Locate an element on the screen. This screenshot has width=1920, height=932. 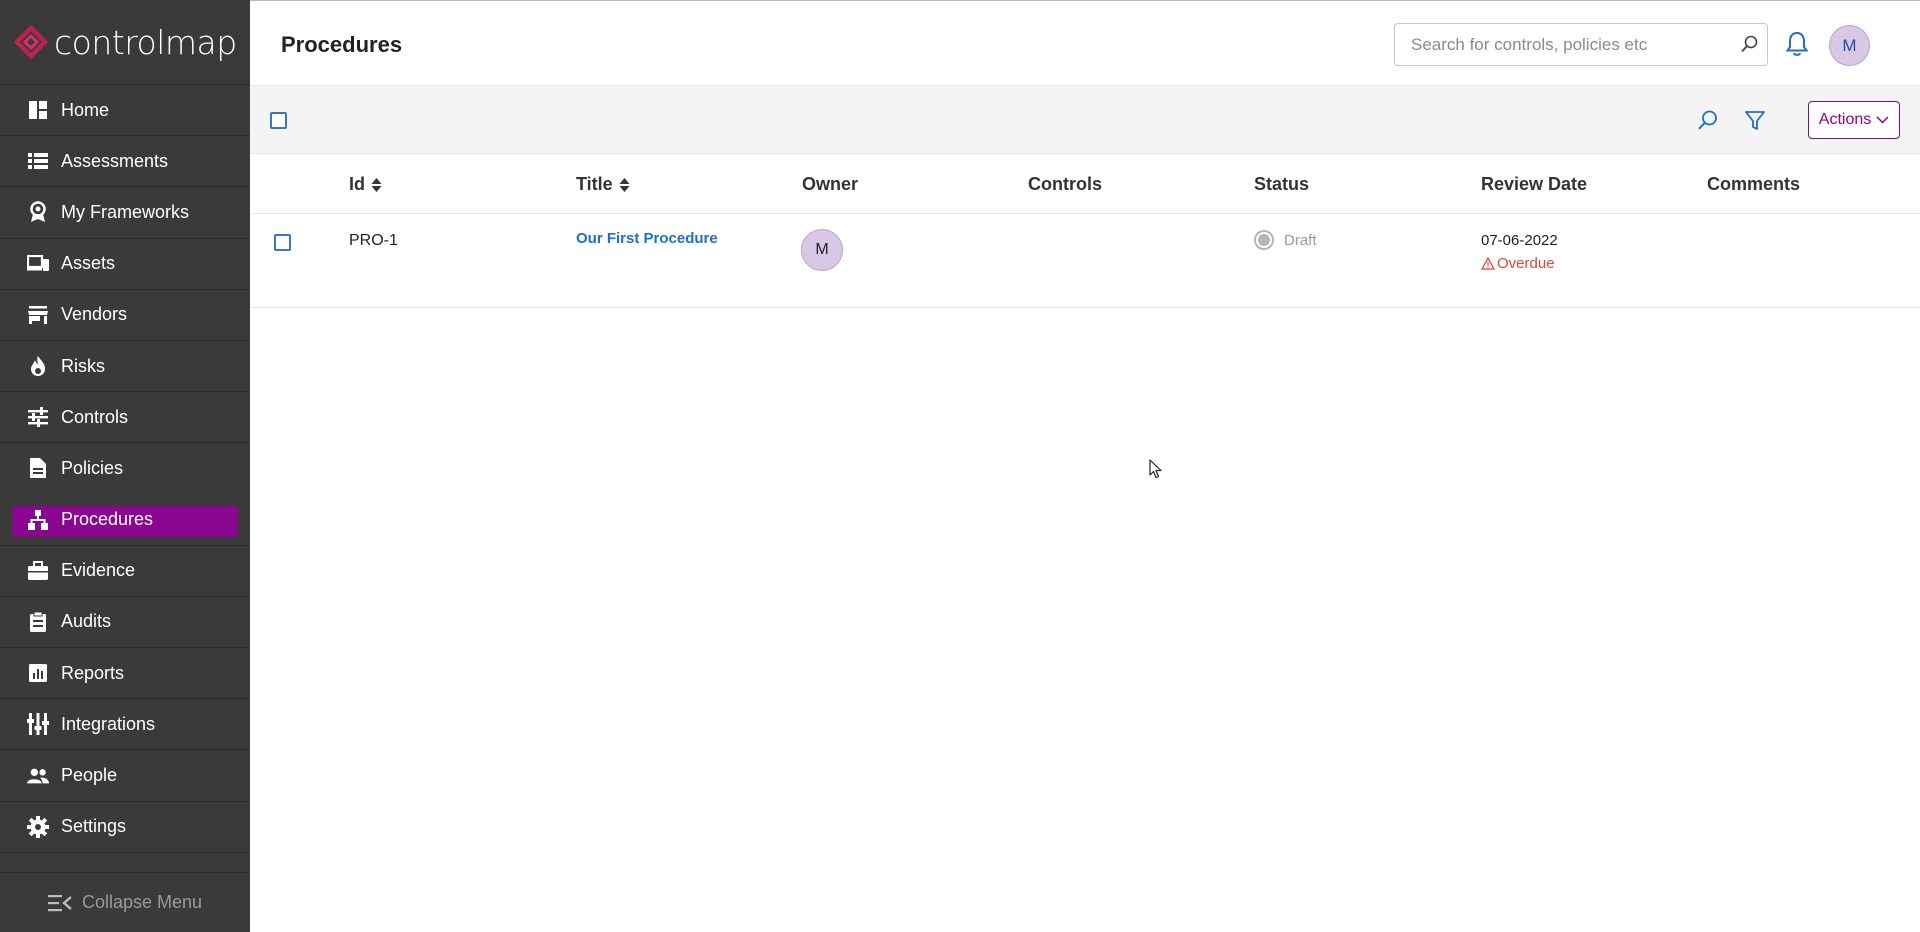
dashboard-icon is located at coordinates (38, 110).